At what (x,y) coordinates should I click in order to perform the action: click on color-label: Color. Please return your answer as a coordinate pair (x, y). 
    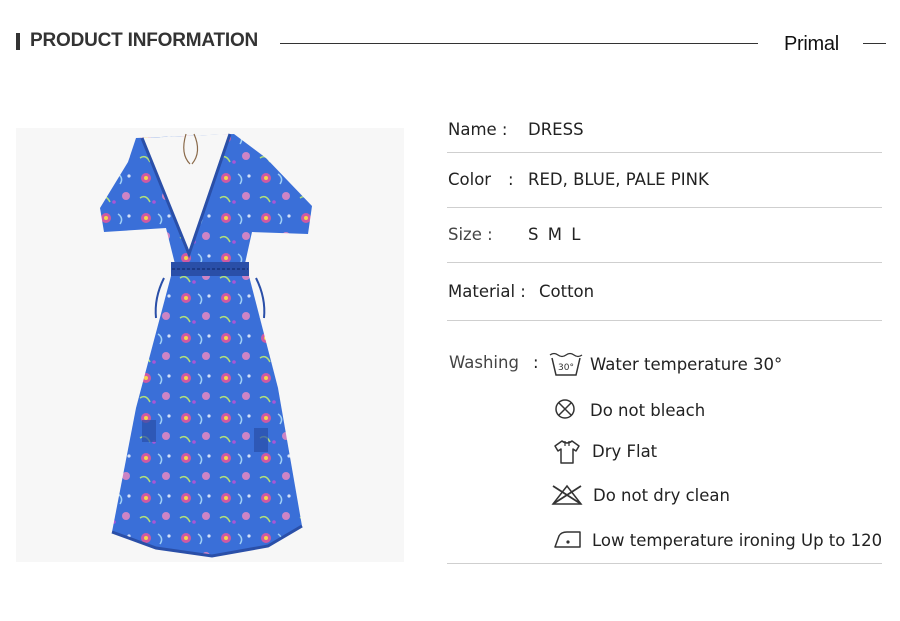
    Looking at the image, I should click on (470, 179).